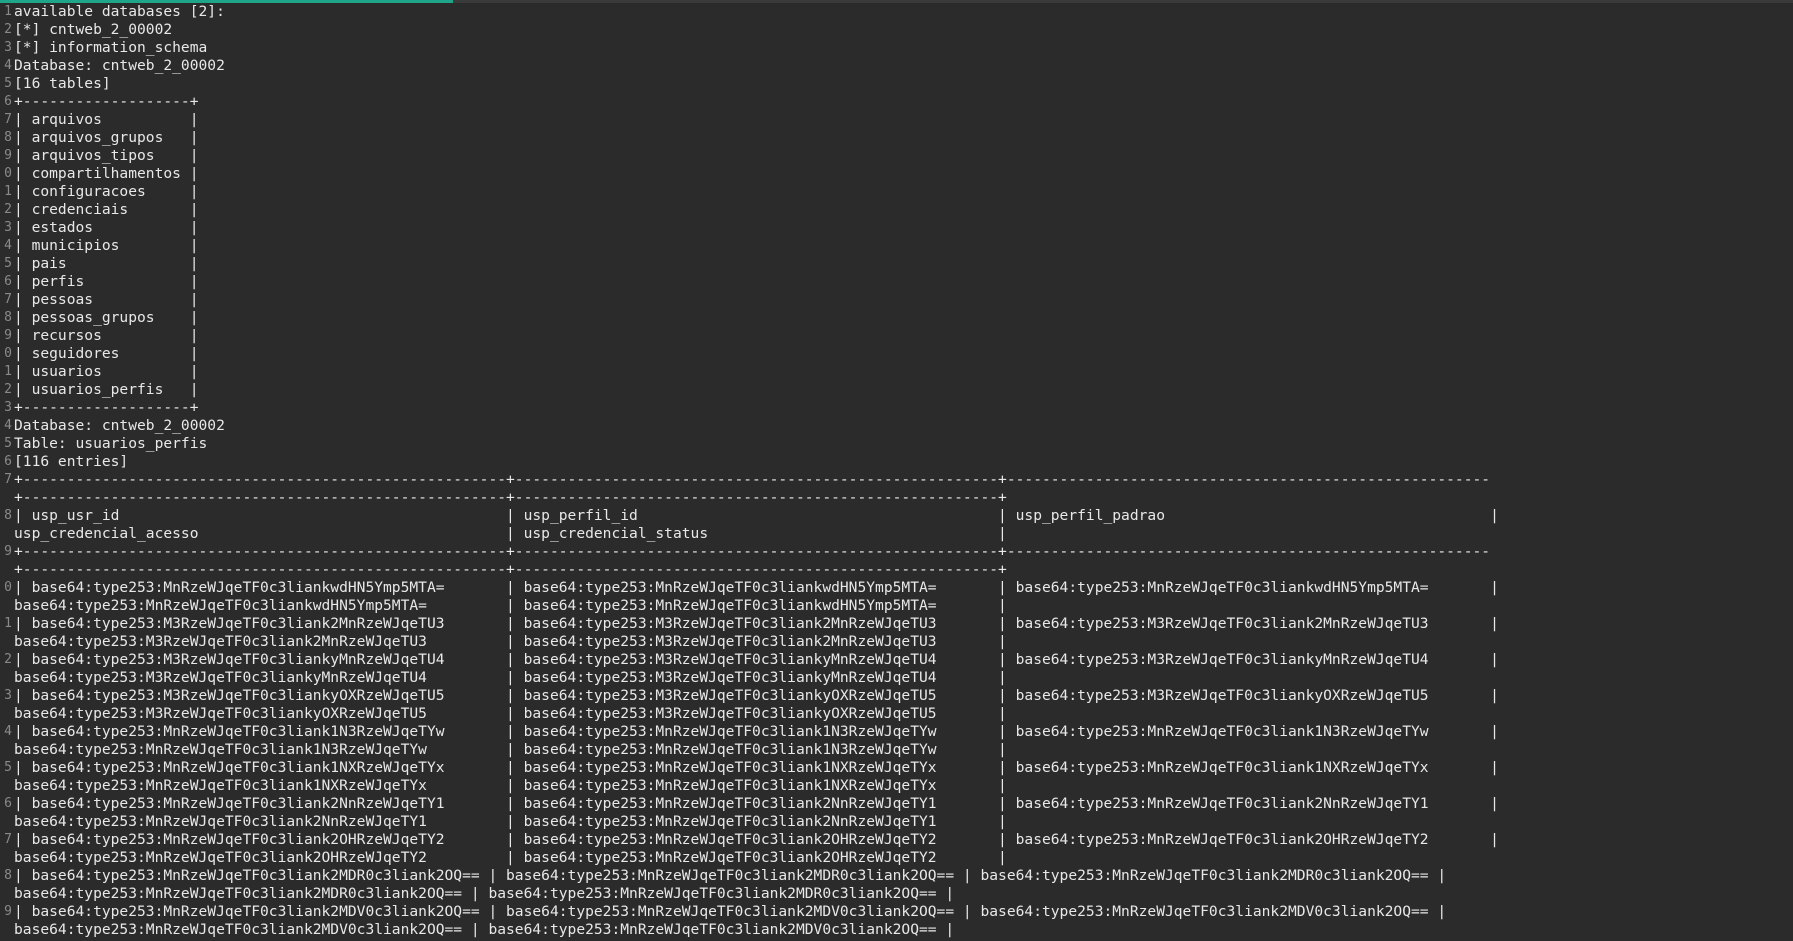  I want to click on editor-line: 3 [*] information_schema, so click(896, 48).